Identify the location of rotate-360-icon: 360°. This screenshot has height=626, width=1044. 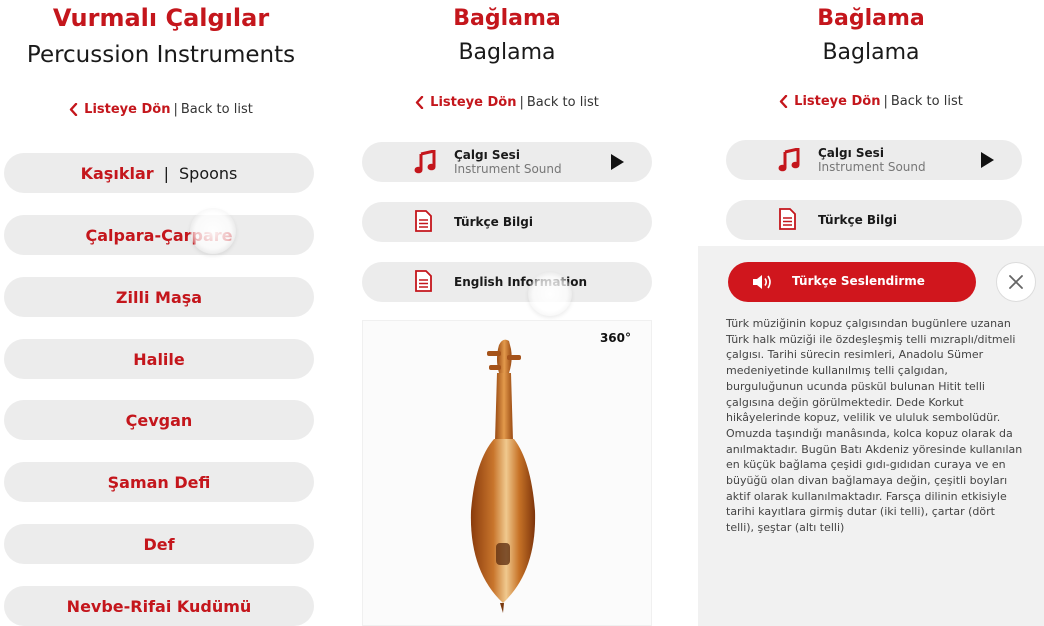
(615, 338).